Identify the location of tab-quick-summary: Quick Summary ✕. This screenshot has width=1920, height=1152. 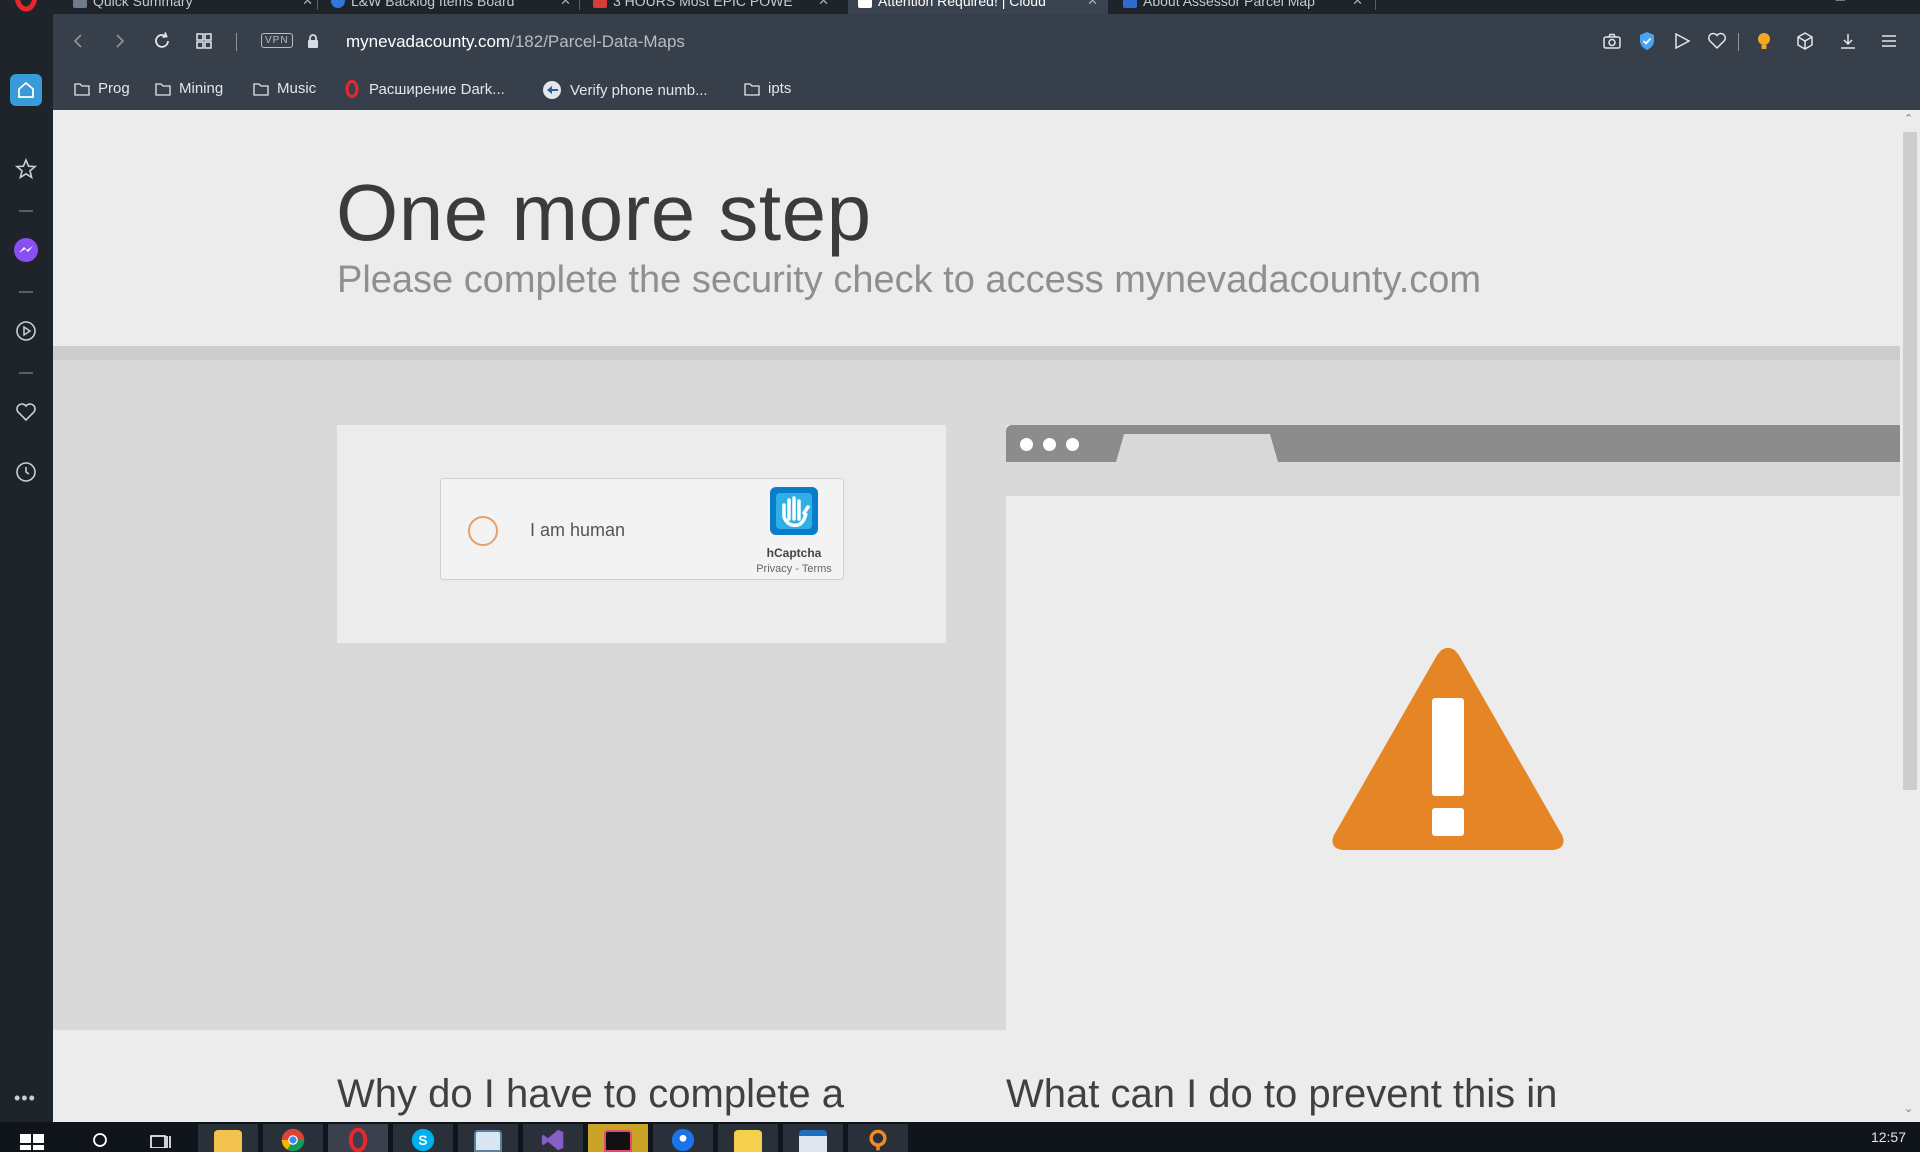
(193, 7).